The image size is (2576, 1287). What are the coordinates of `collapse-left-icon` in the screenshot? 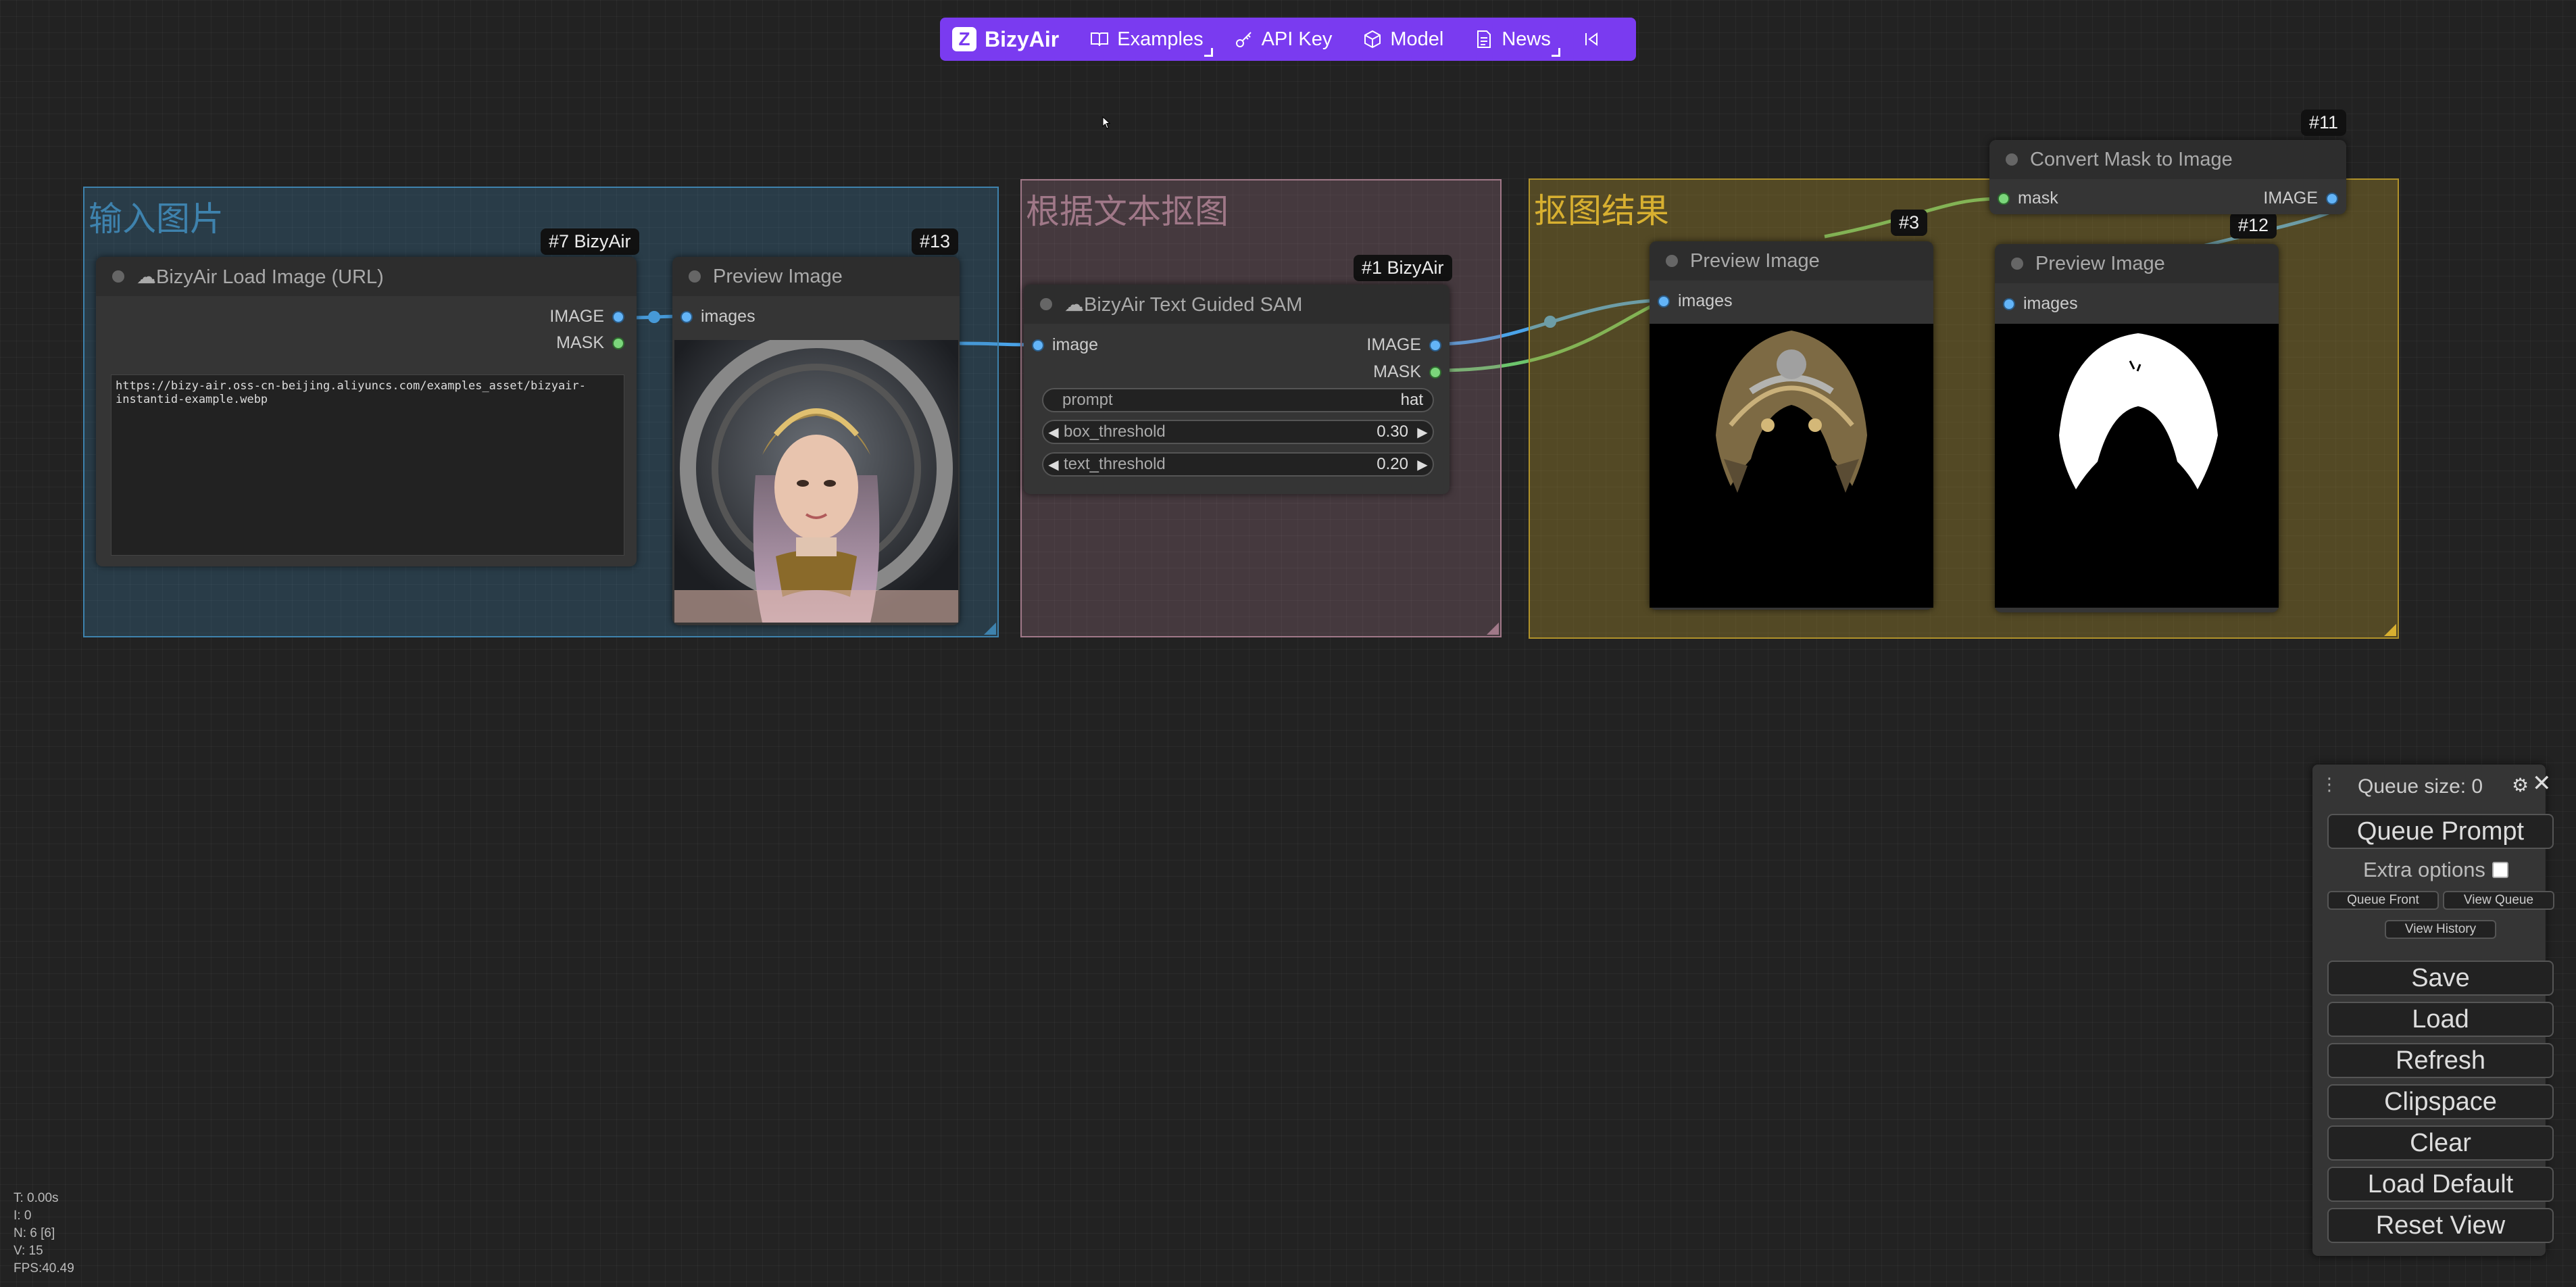 It's located at (1592, 39).